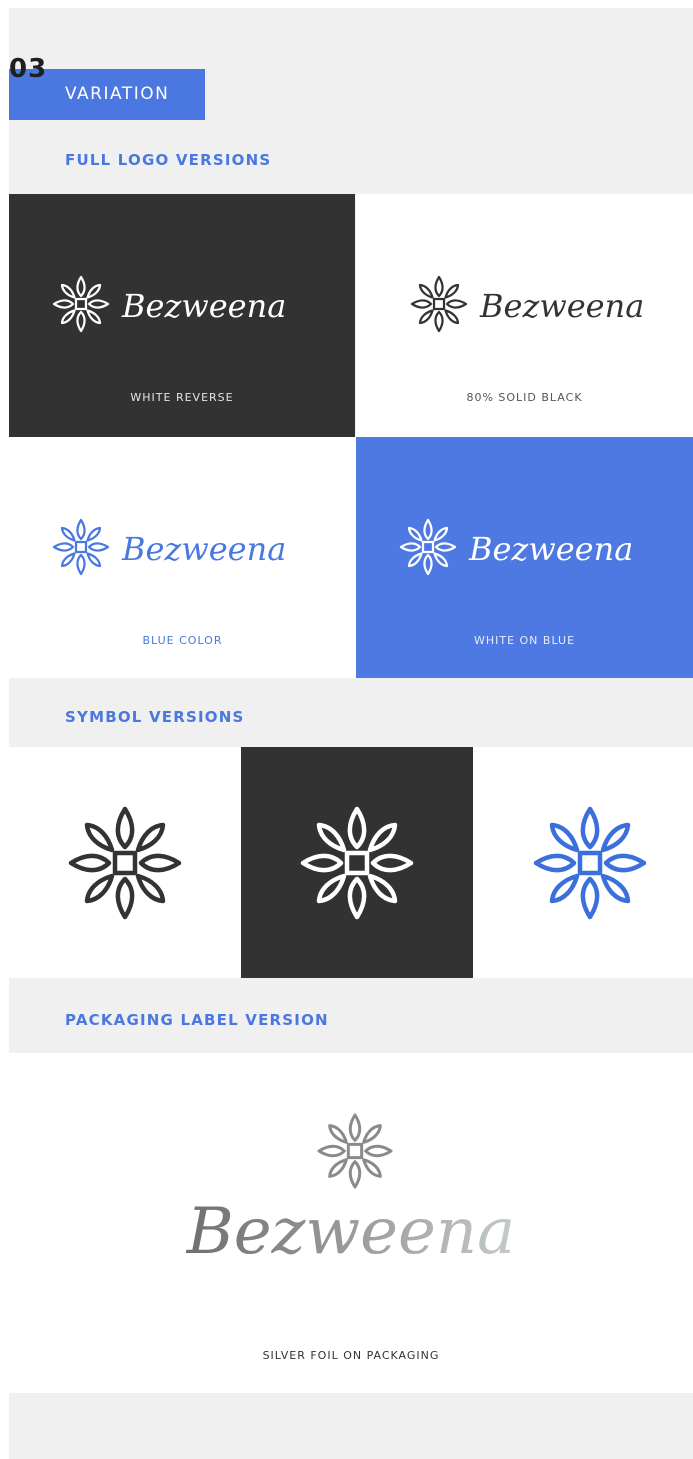 The width and height of the screenshot is (693, 1459). Describe the element at coordinates (182, 640) in the screenshot. I see `caption-blue-color: BLUE COLOR` at that location.